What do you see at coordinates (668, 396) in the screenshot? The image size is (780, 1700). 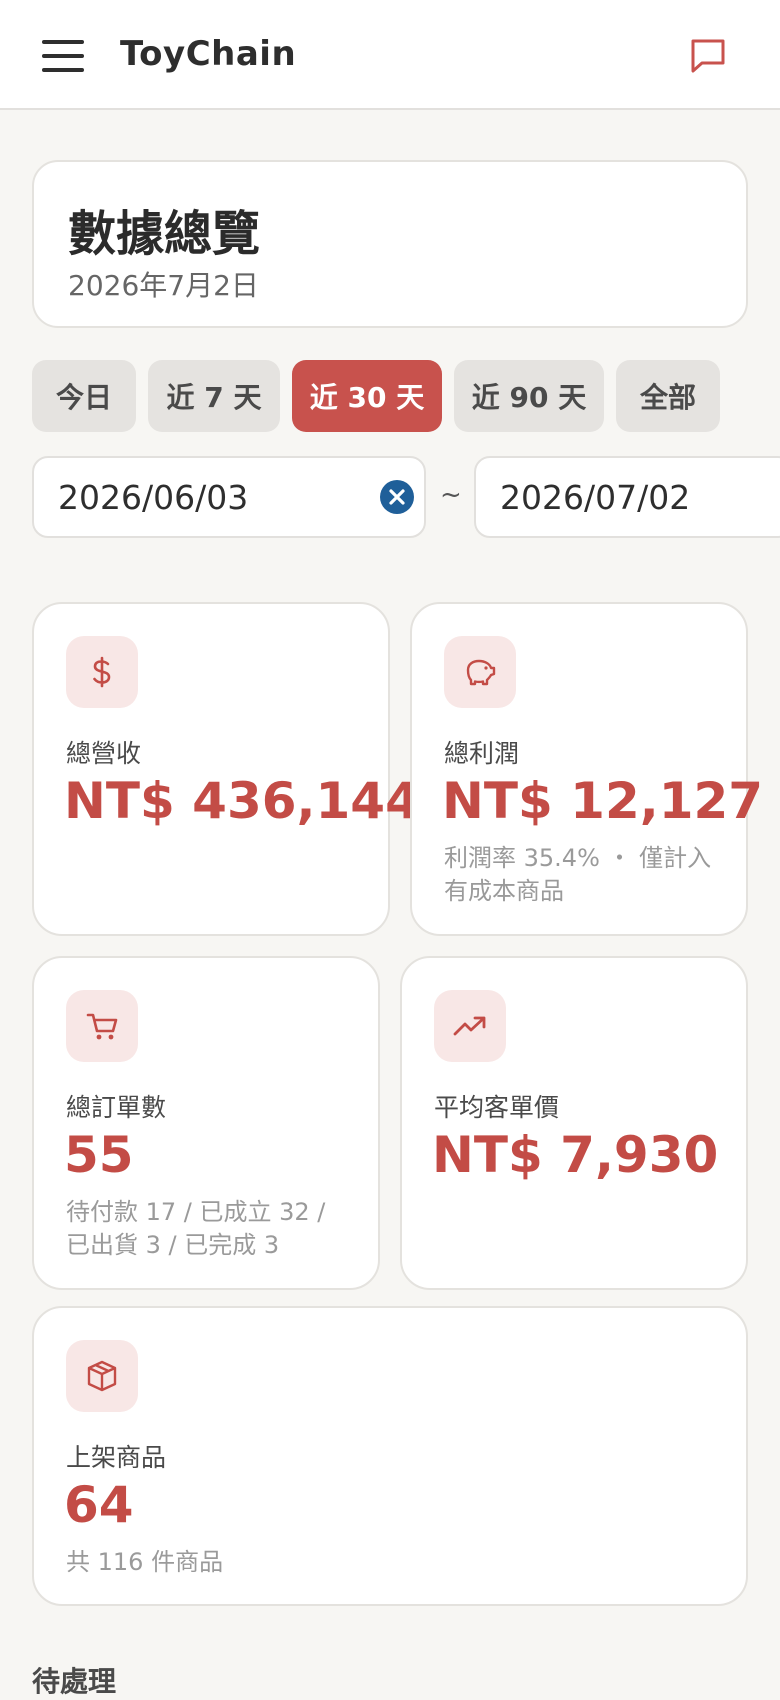 I see `range-all-button: 全部` at bounding box center [668, 396].